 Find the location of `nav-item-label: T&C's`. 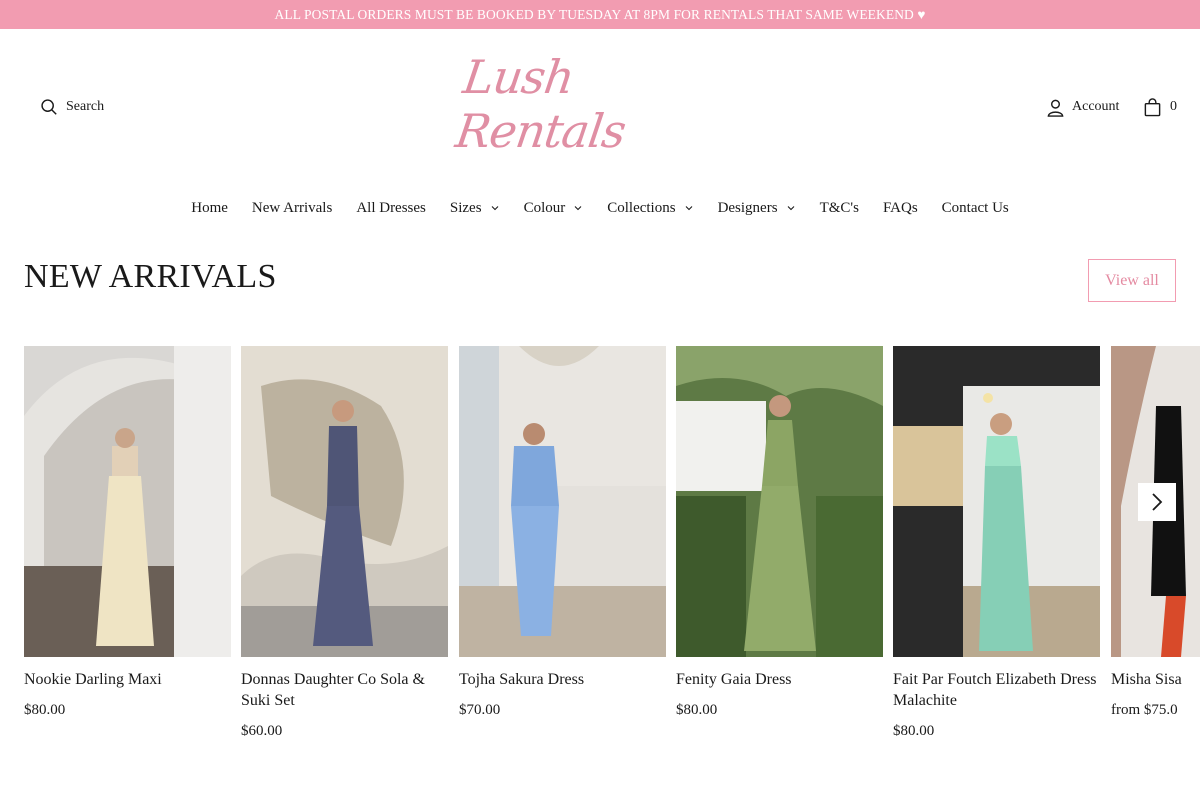

nav-item-label: T&C's is located at coordinates (839, 207).